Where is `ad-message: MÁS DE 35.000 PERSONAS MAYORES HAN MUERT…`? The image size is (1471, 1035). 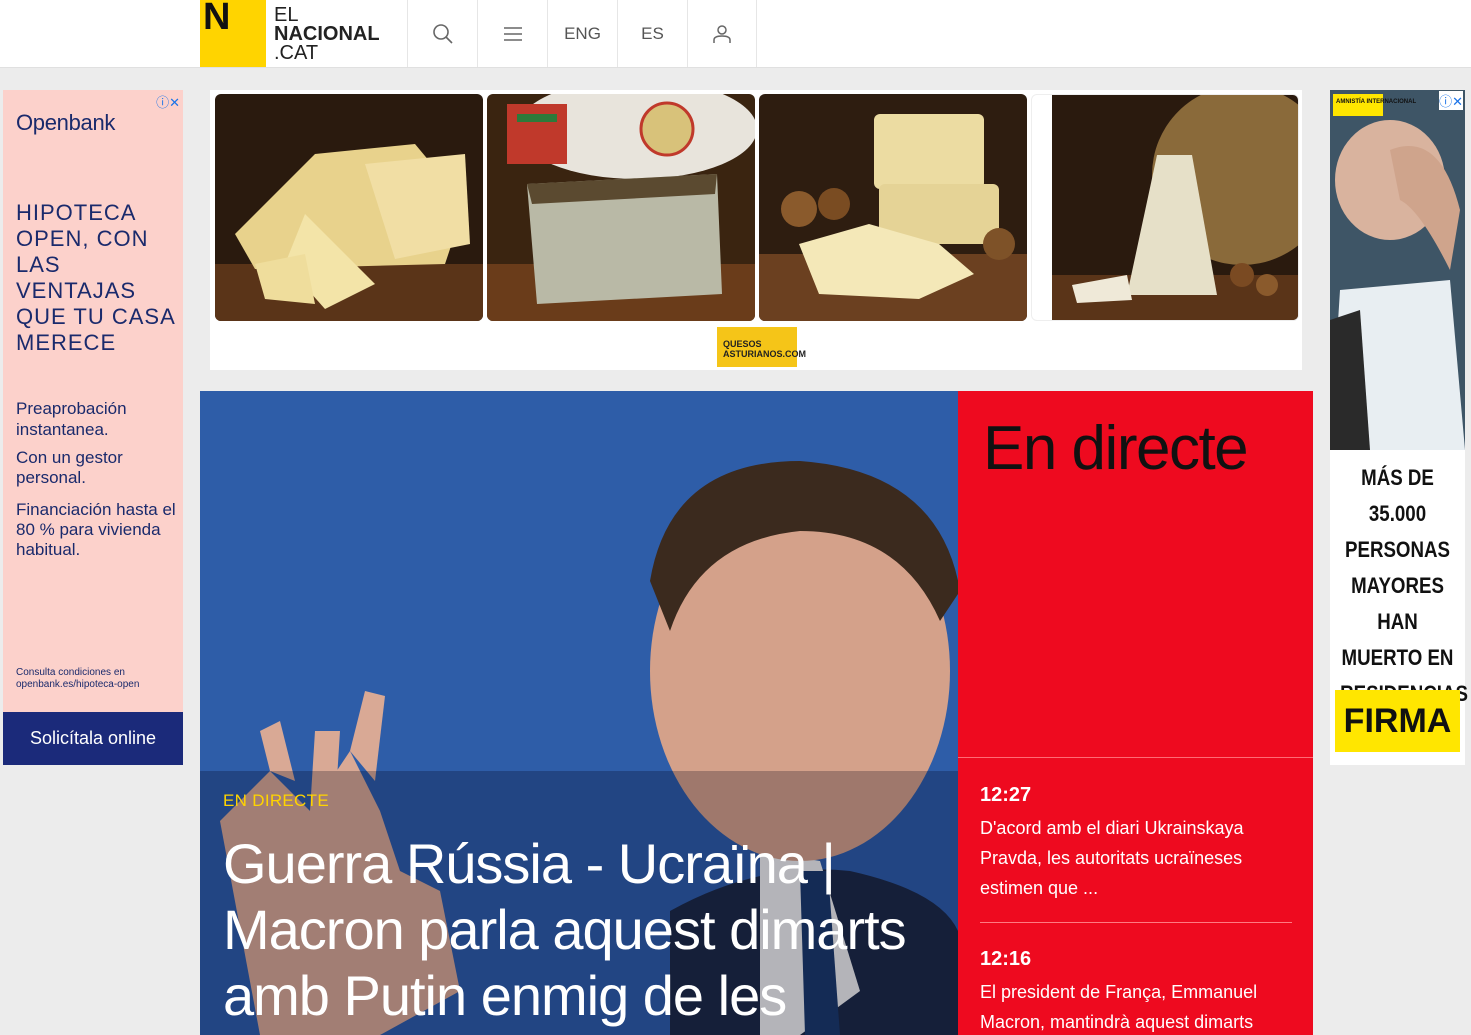 ad-message: MÁS DE 35.000 PERSONAS MAYORES HAN MUERT… is located at coordinates (1404, 585).